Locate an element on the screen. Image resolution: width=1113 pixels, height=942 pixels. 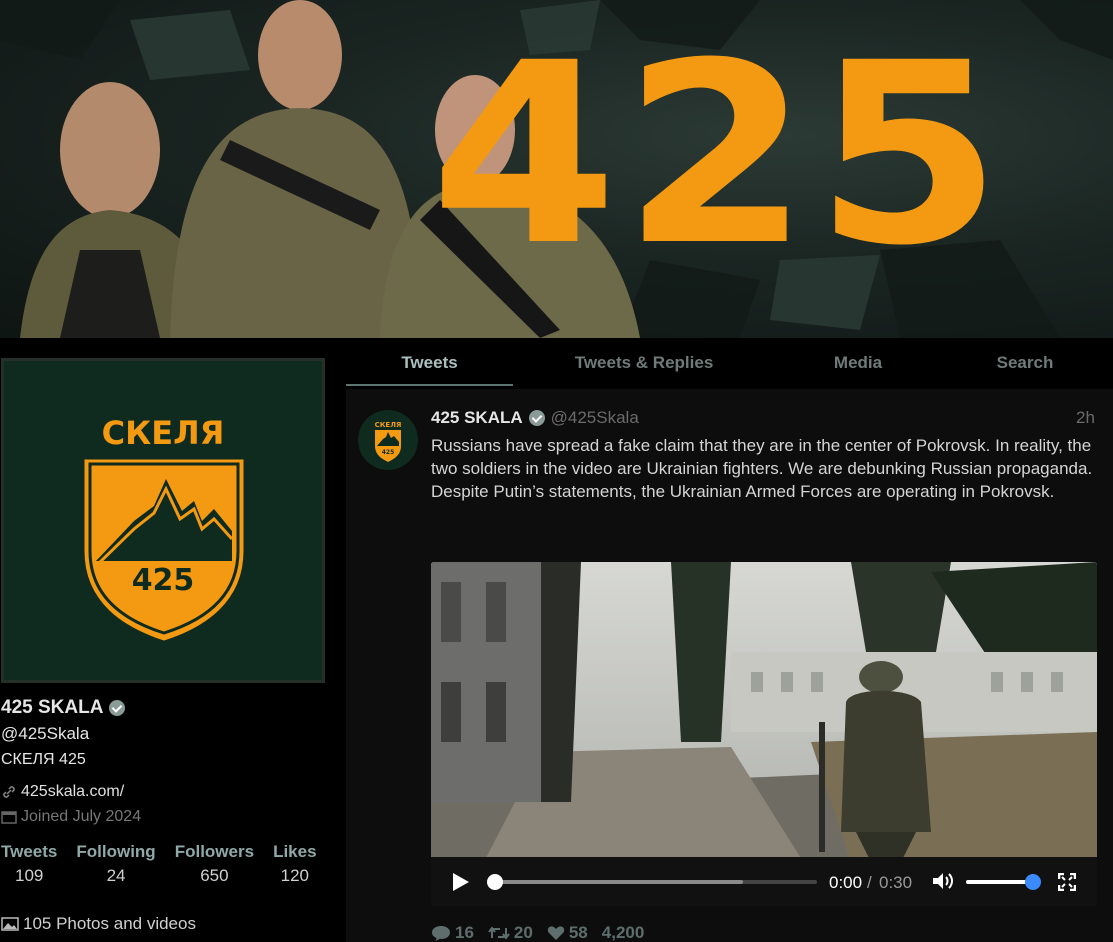
stat-label: Followers is located at coordinates (214, 851).